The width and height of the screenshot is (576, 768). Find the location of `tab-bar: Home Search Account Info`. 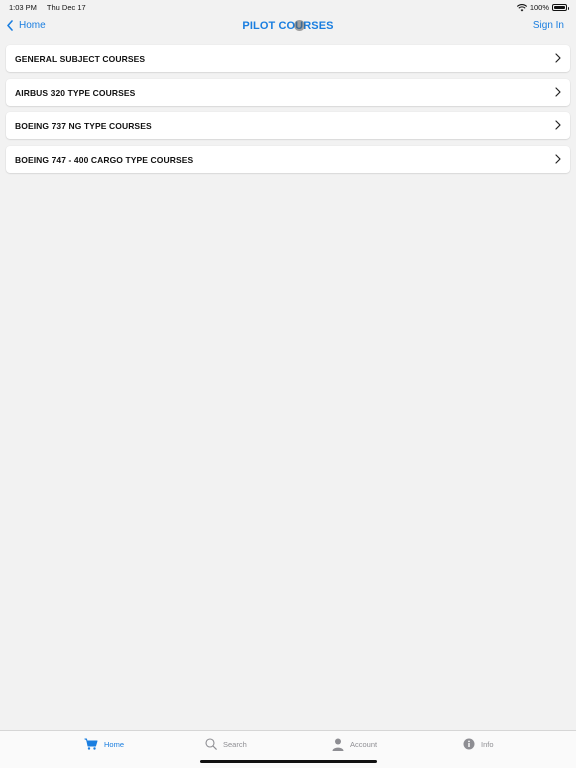

tab-bar: Home Search Account Info is located at coordinates (288, 749).